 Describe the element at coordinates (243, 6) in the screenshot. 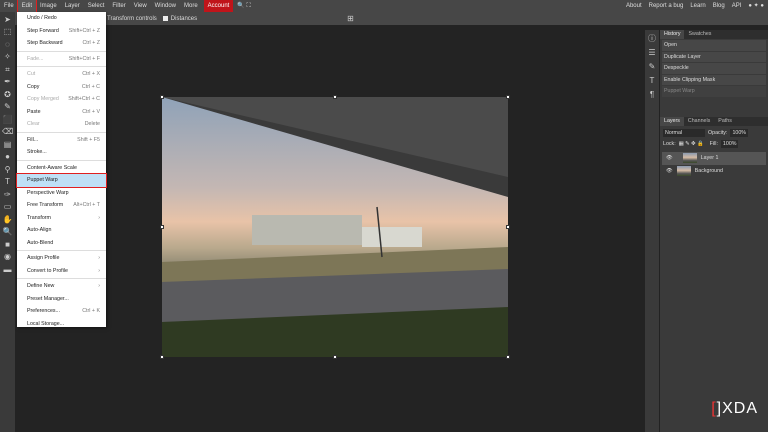

I see `search-icon: 🔍 ⛶` at that location.